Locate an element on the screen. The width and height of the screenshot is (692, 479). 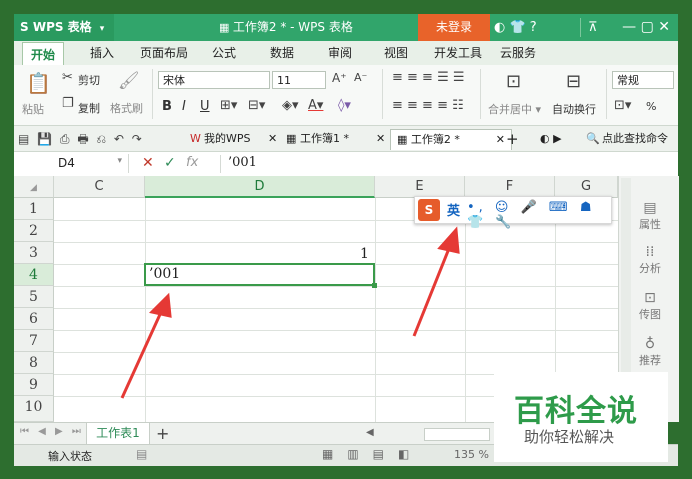
watermark-title: 百科全说 is located at coordinates (576, 411).